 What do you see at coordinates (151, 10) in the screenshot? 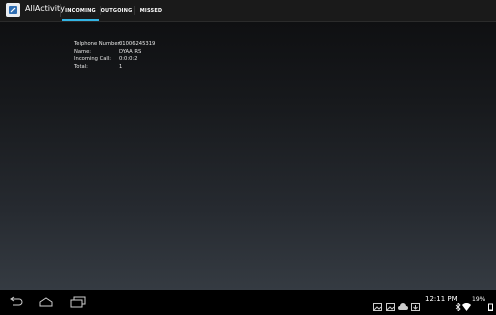
I see `tab-missed: MISSED` at bounding box center [151, 10].